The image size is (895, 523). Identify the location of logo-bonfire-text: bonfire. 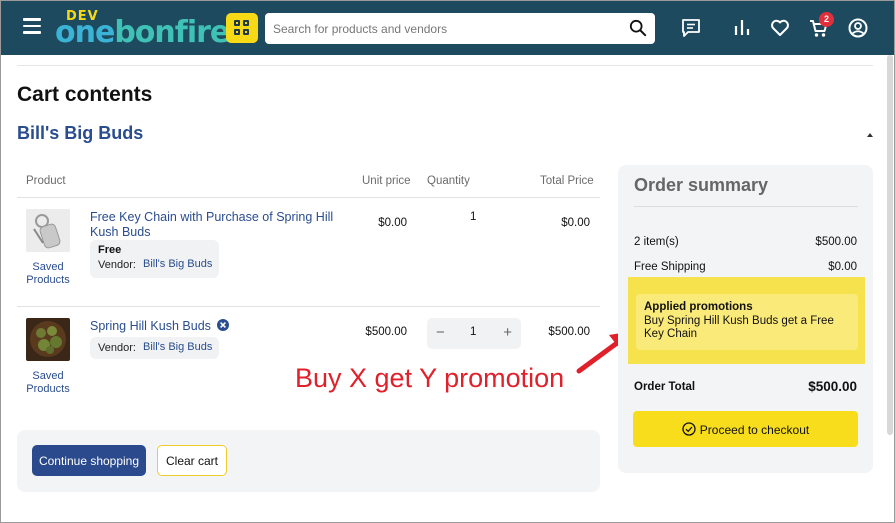
(172, 32).